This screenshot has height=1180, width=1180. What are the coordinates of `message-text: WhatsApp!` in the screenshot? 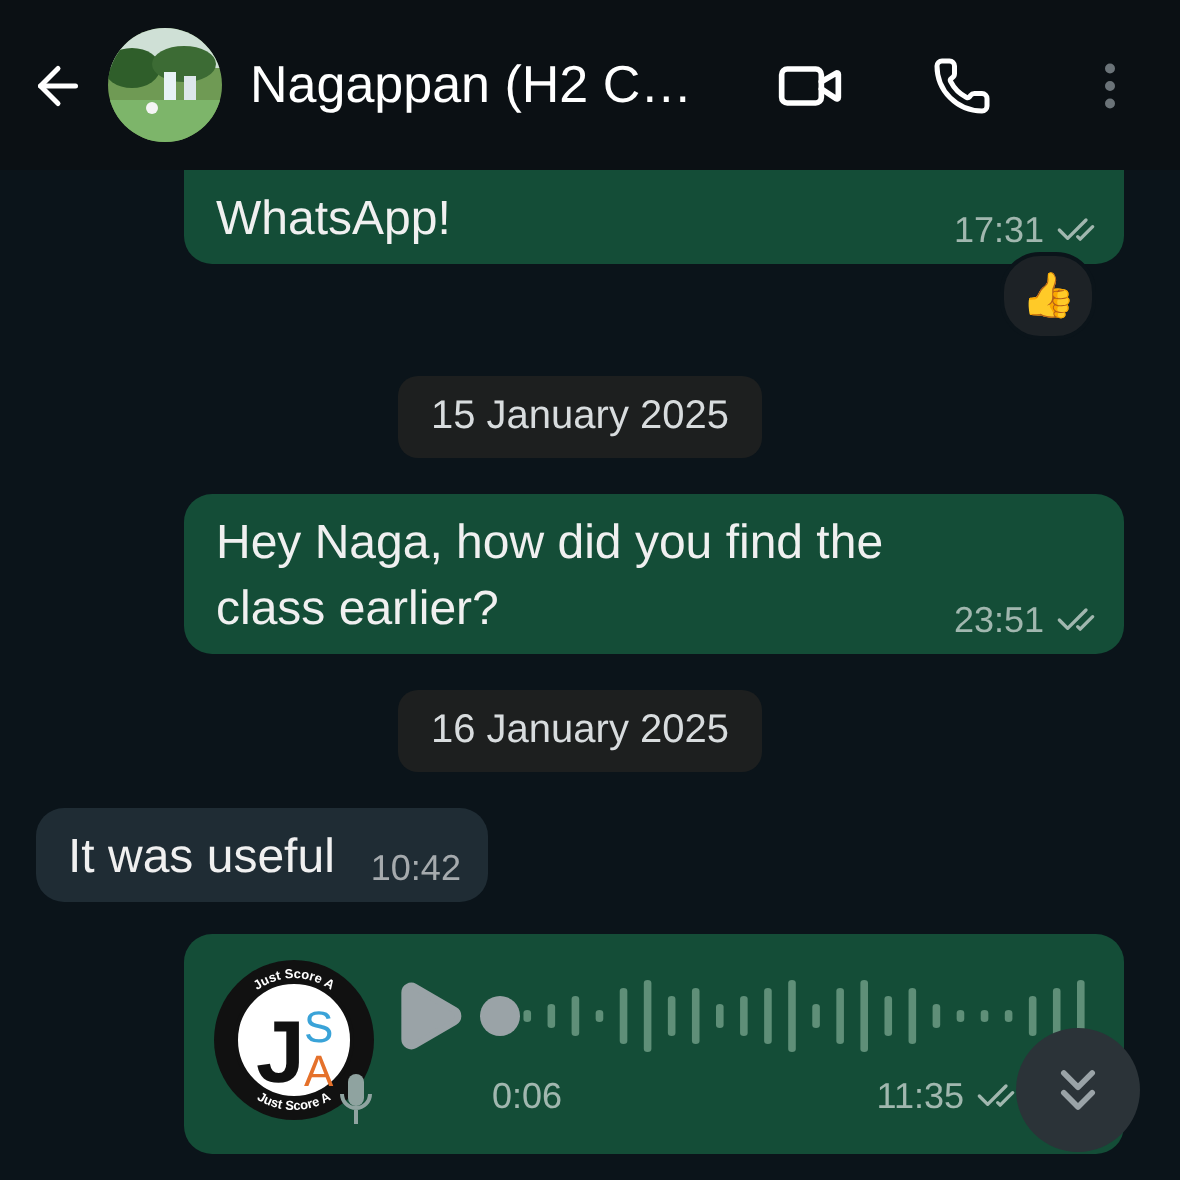 It's located at (333, 220).